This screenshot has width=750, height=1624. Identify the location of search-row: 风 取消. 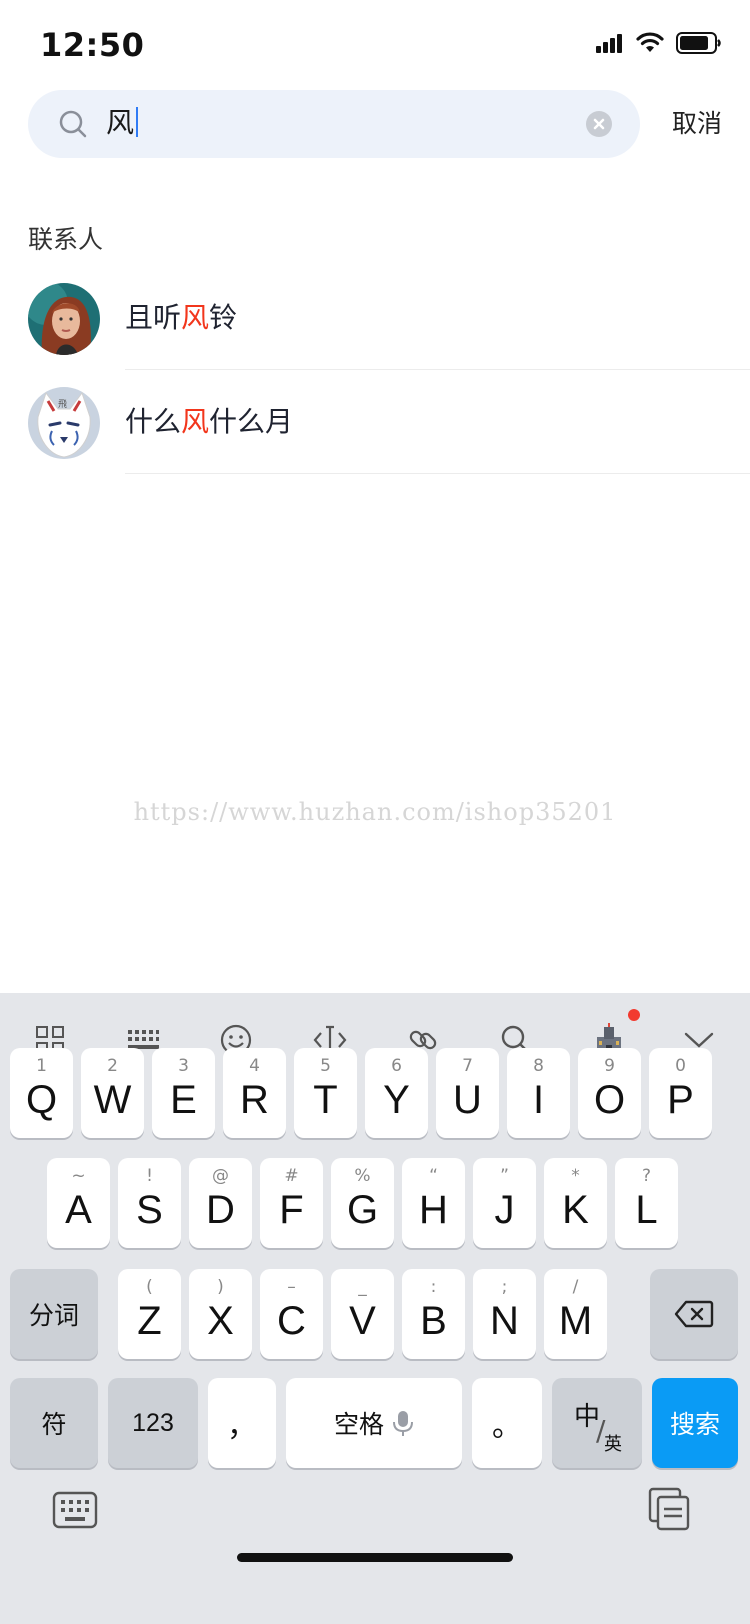
(375, 124).